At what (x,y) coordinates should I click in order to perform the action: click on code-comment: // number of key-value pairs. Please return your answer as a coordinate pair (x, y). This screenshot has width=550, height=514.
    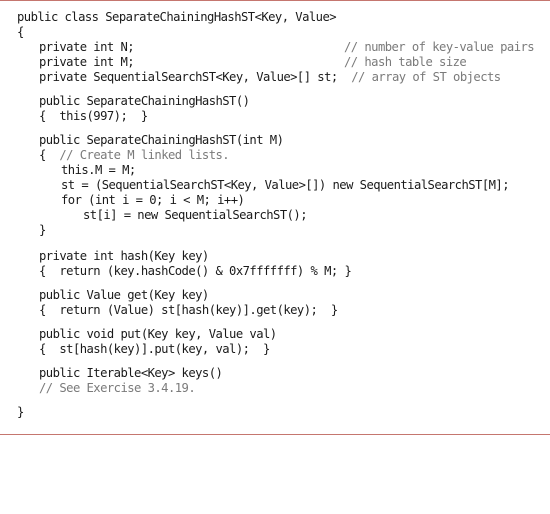
    Looking at the image, I should click on (439, 47).